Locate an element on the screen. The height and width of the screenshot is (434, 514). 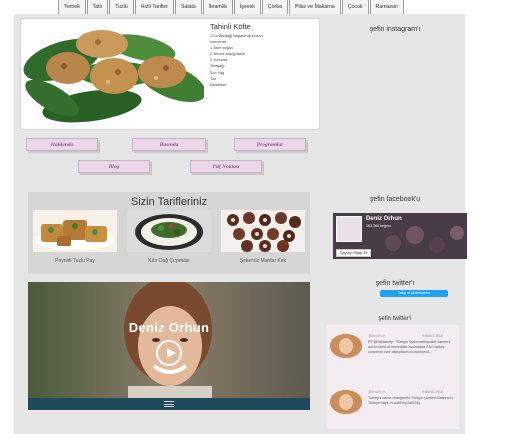
nav-item-cocuk: Çocuk is located at coordinates (355, 7).